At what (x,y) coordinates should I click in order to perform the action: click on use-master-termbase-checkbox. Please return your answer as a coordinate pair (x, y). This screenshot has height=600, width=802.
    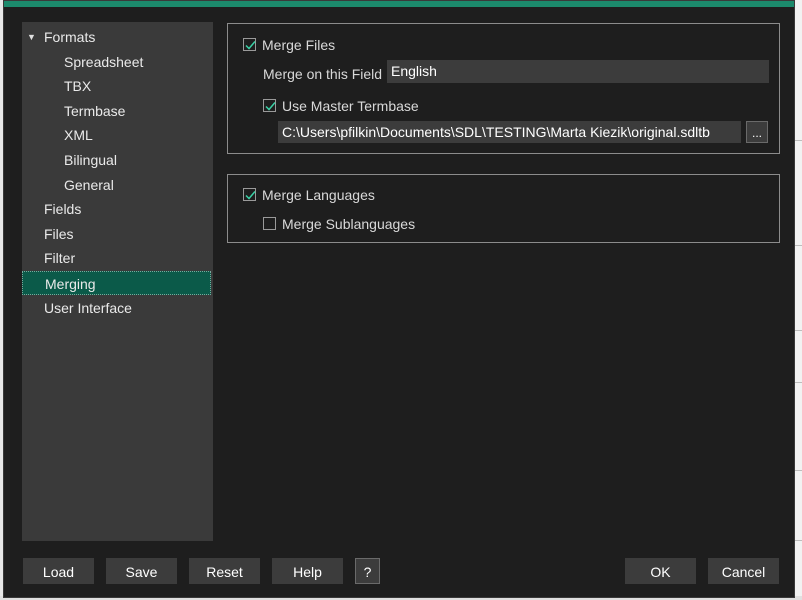
    Looking at the image, I should click on (269, 105).